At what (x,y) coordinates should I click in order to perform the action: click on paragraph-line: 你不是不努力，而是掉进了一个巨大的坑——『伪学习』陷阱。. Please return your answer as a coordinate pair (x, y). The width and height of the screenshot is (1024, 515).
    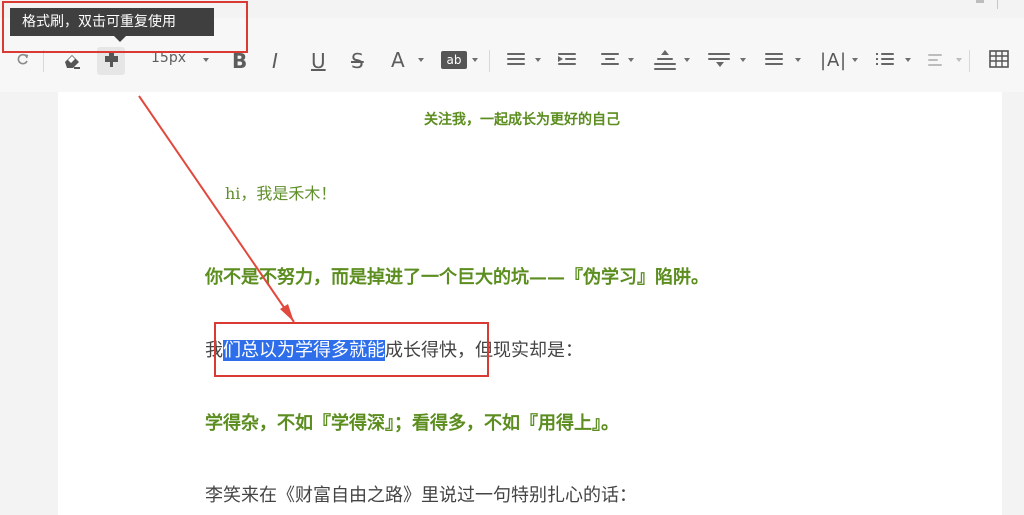
    Looking at the image, I should click on (457, 277).